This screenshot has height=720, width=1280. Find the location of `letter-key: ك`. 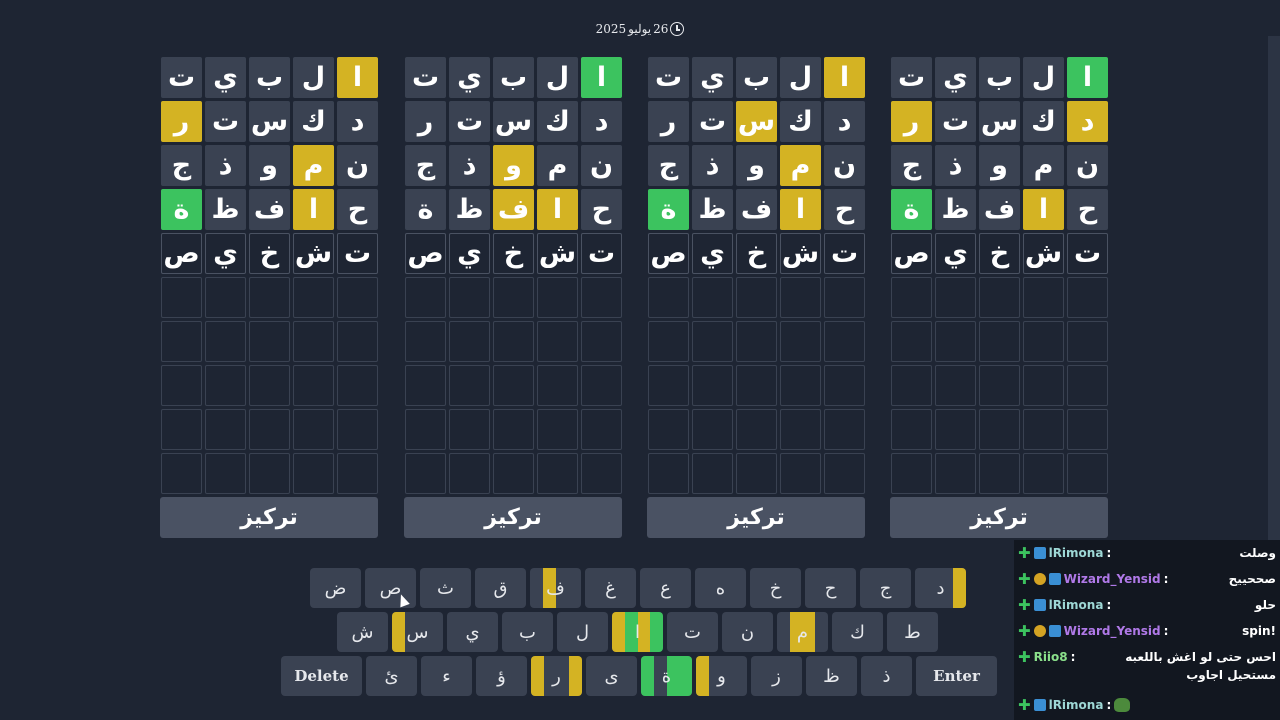

letter-key: ك is located at coordinates (857, 632).